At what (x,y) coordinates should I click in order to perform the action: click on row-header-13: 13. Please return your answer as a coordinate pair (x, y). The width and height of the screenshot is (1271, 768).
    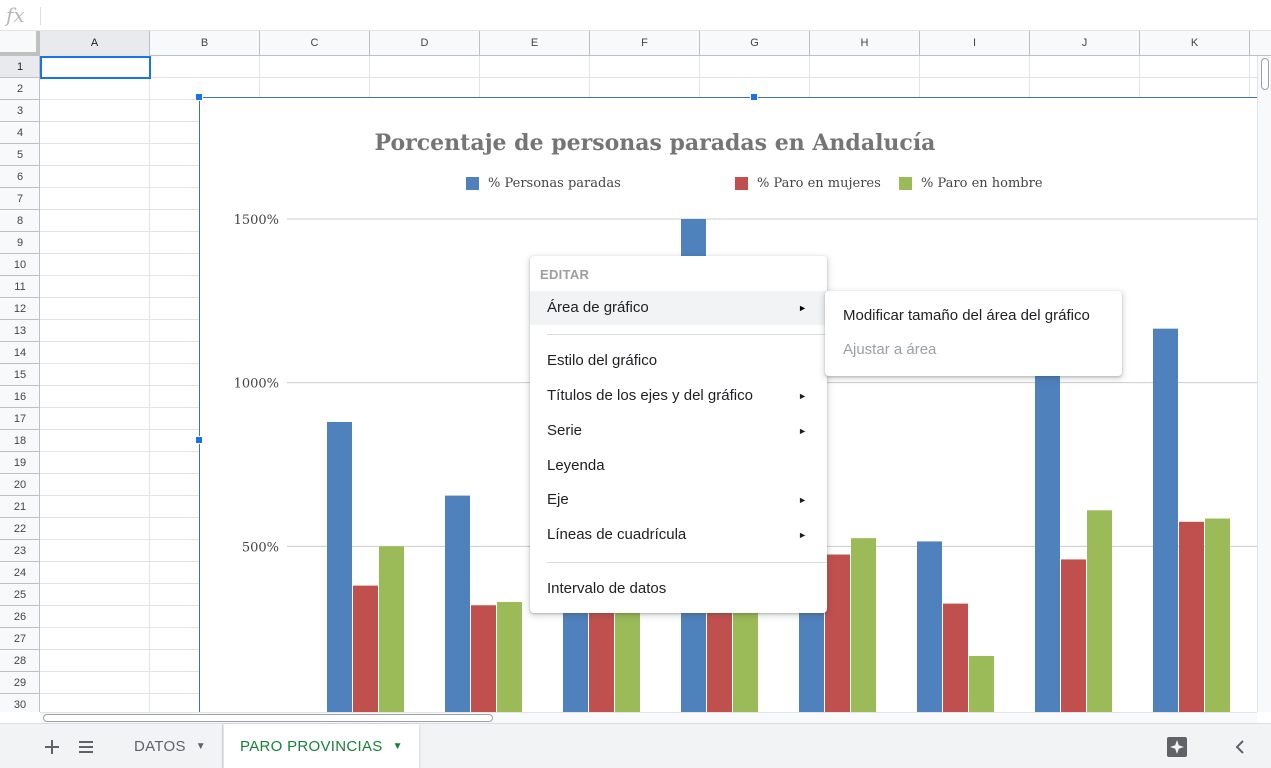
    Looking at the image, I should click on (19, 331).